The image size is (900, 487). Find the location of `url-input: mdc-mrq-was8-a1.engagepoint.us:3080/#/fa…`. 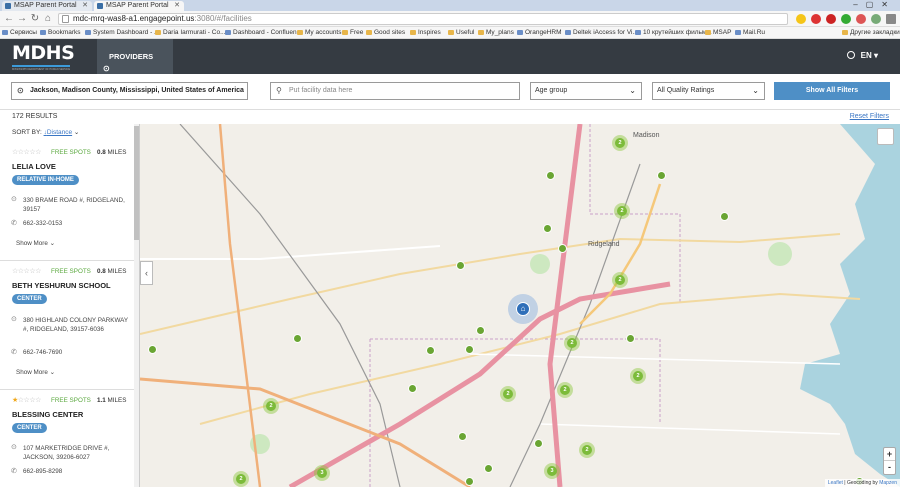

url-input: mdc-mrq-was8-a1.engagepoint.us:3080/#/fa… is located at coordinates (423, 19).